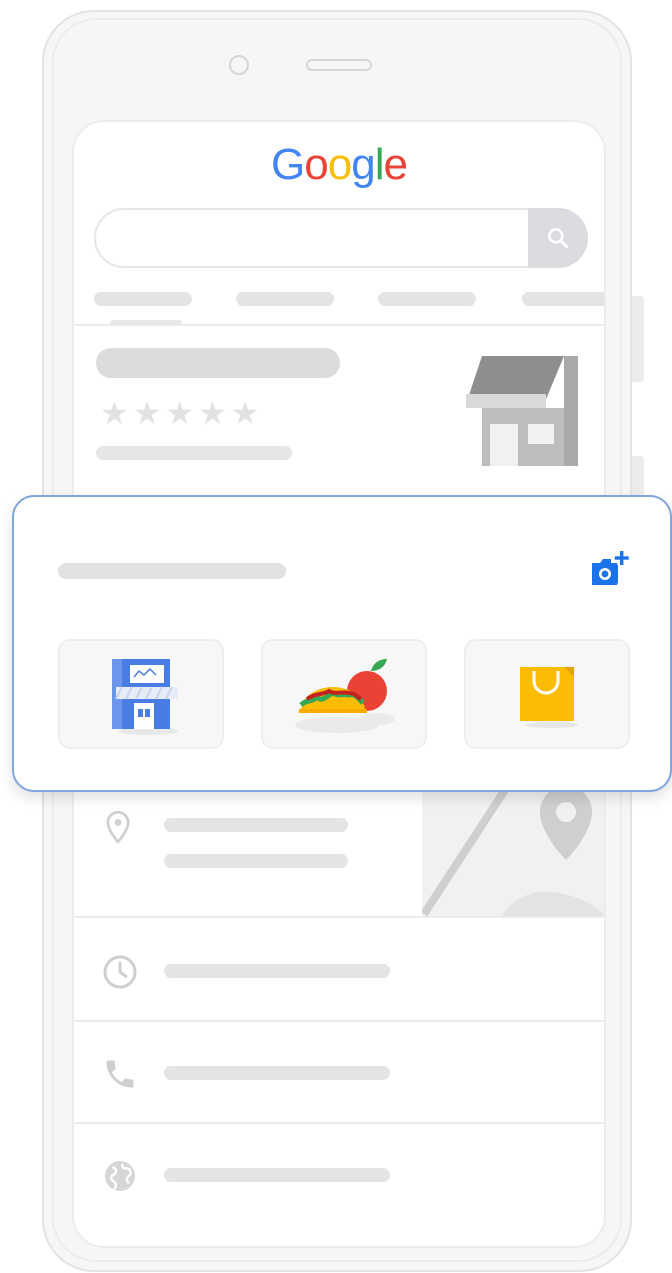  What do you see at coordinates (522, 411) in the screenshot?
I see `storefront-thumbnail-icon` at bounding box center [522, 411].